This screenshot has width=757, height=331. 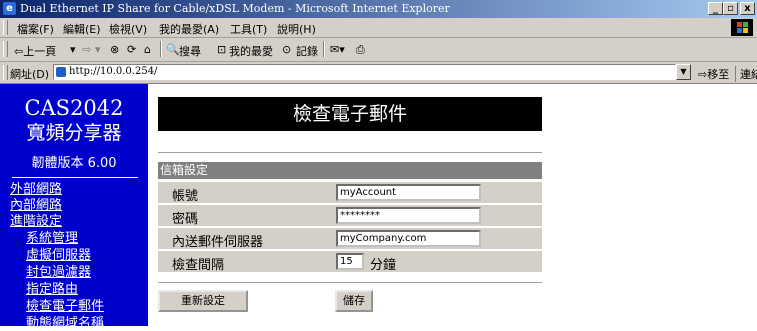 I want to click on search-button: 搜尋, so click(x=190, y=51).